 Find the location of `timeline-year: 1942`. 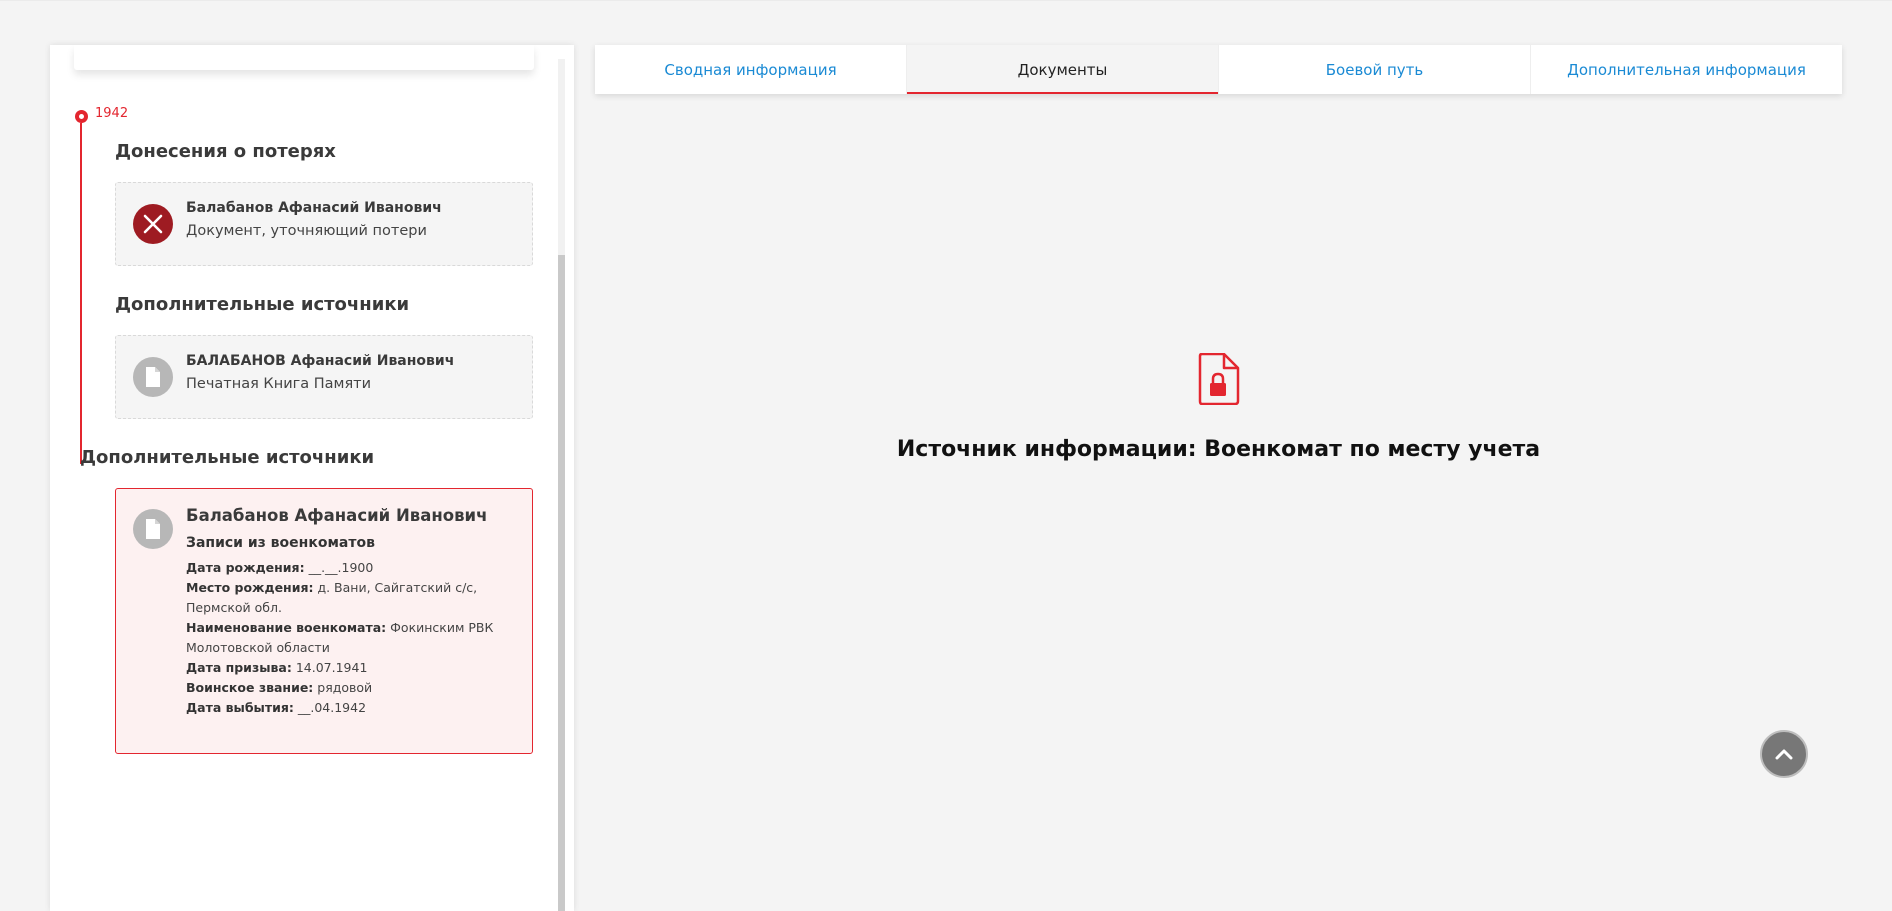

timeline-year: 1942 is located at coordinates (112, 113).